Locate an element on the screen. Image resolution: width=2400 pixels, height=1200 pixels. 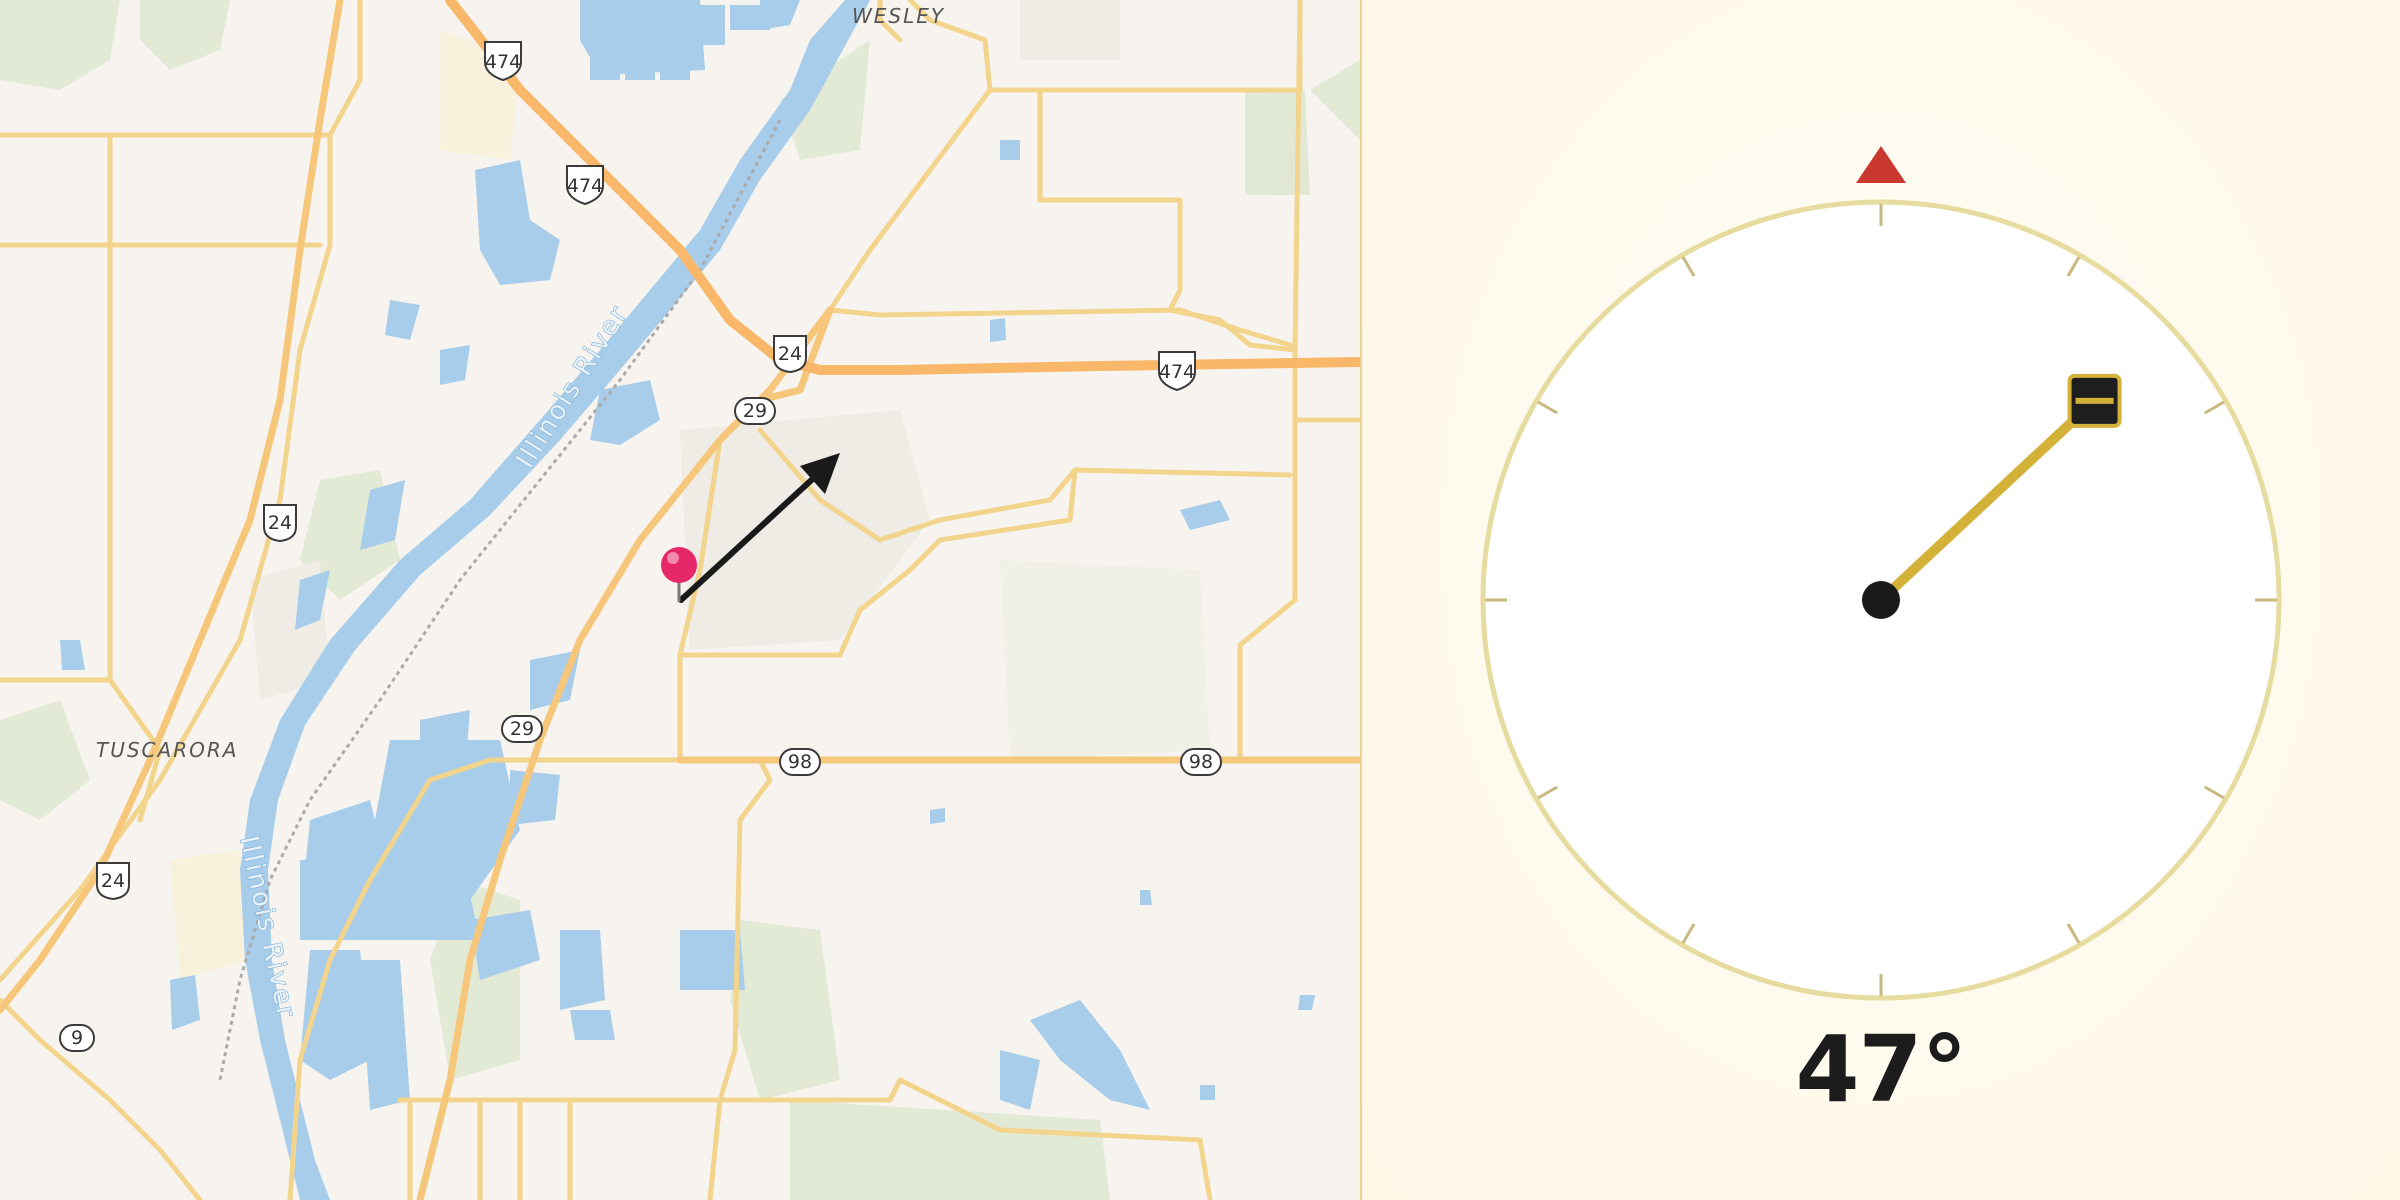
us-24-shield-3: 24 is located at coordinates (113, 881).